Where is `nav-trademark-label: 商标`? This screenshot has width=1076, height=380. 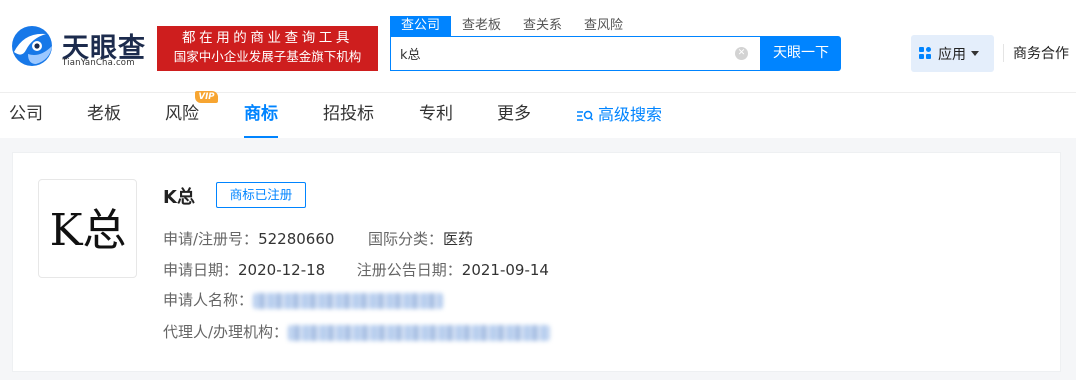 nav-trademark-label: 商标 is located at coordinates (261, 114).